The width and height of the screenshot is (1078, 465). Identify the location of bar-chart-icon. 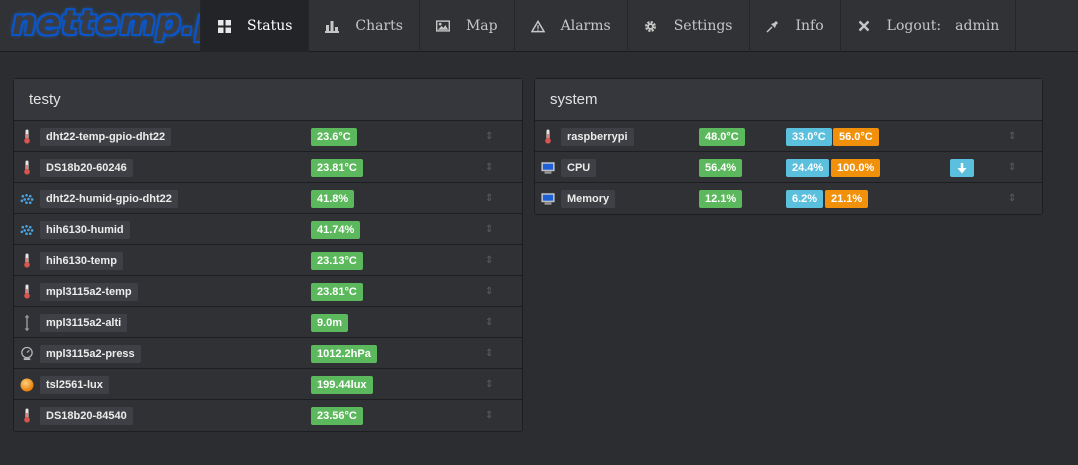
(332, 26).